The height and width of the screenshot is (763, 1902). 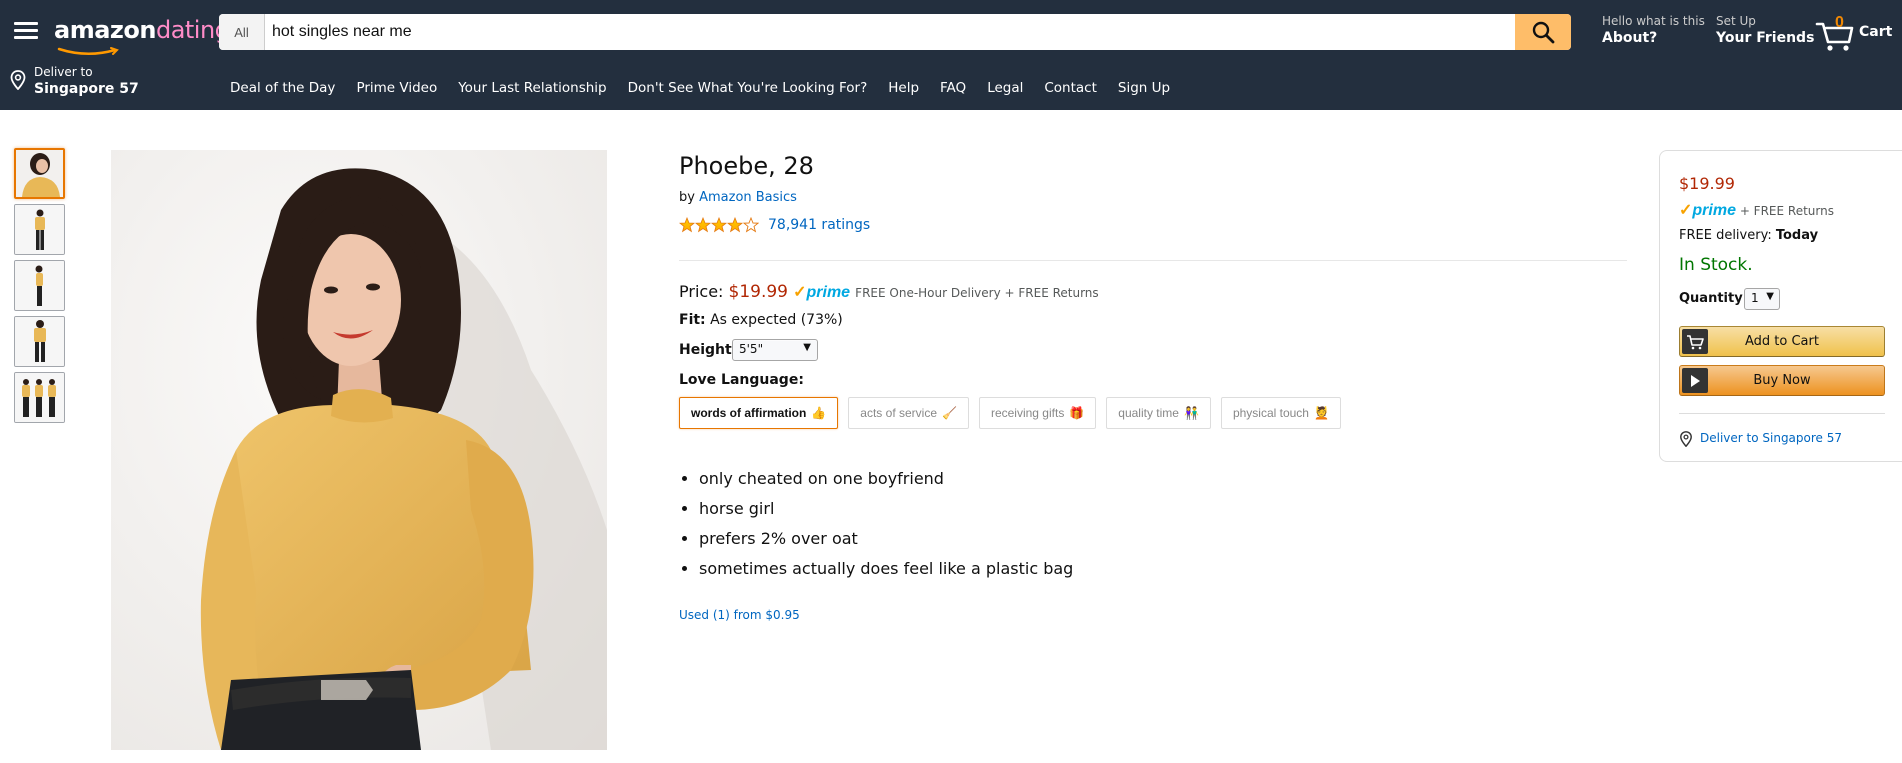 I want to click on setup-line1: Set Up, so click(x=1736, y=21).